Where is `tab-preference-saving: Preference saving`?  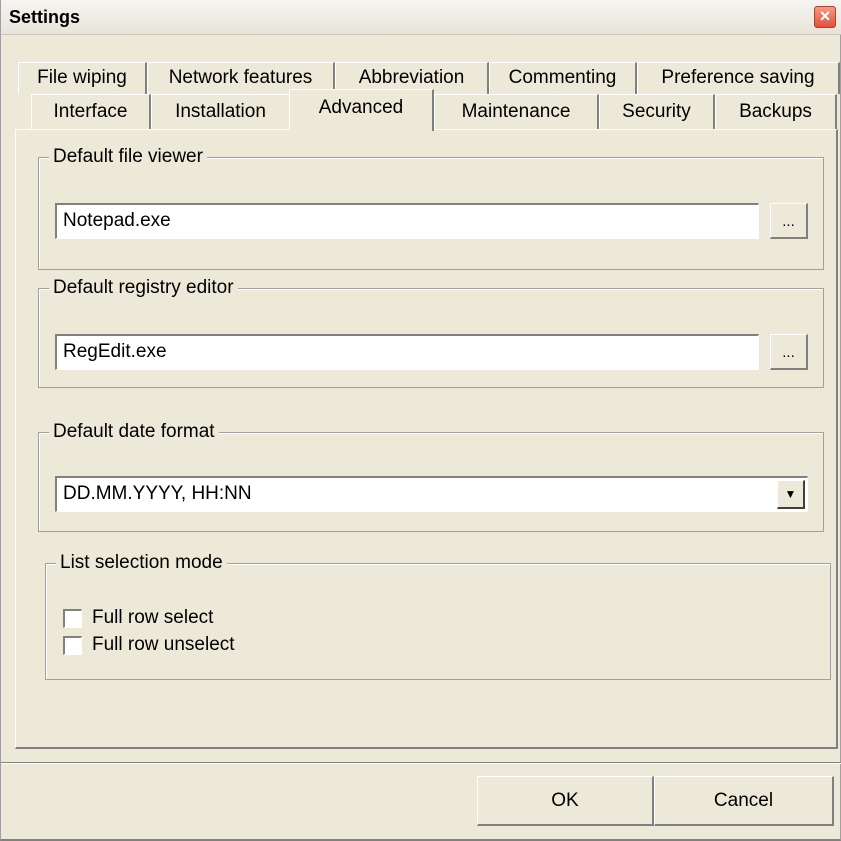 tab-preference-saving: Preference saving is located at coordinates (738, 78).